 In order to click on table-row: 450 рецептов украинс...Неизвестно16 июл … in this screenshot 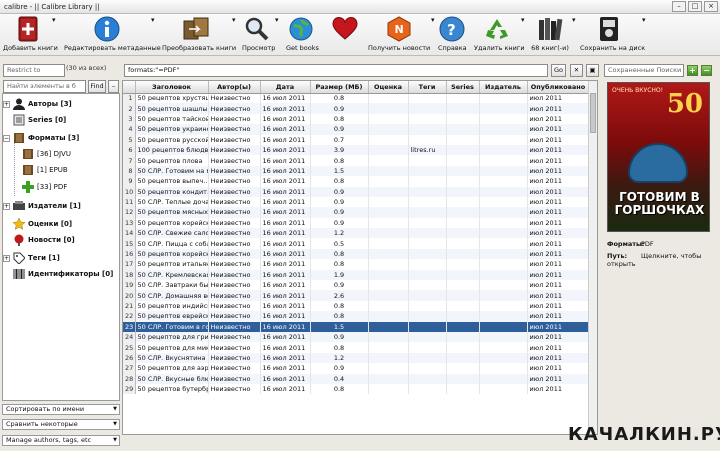, I will do `click(356, 129)`.